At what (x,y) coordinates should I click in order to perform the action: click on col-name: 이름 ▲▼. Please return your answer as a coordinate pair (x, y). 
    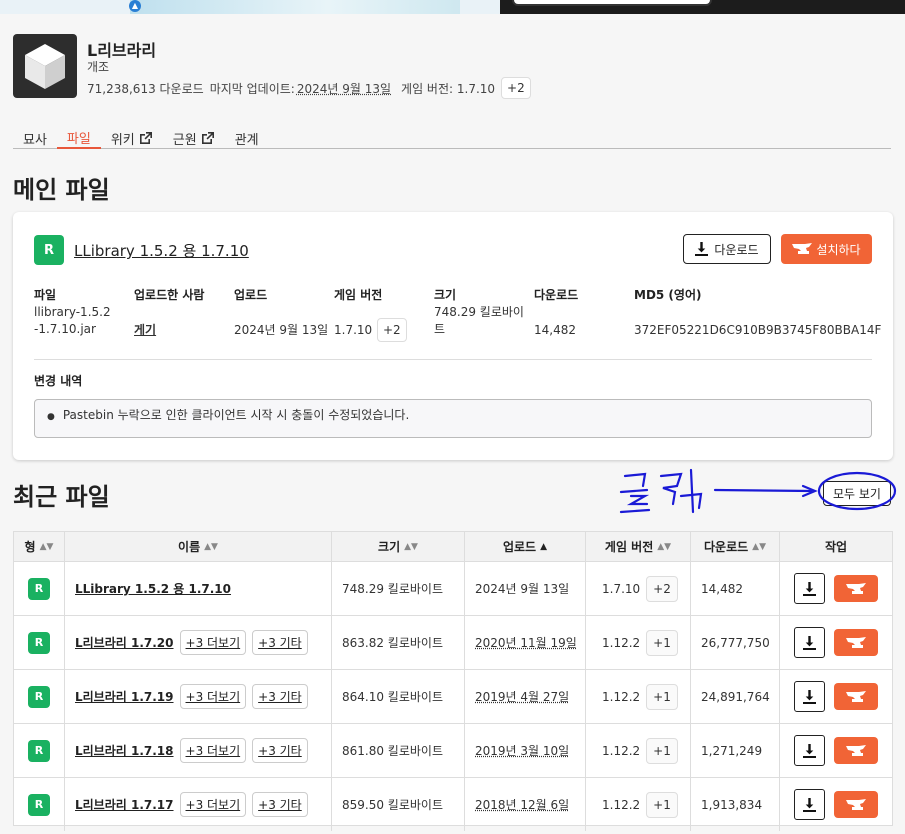
    Looking at the image, I should click on (198, 546).